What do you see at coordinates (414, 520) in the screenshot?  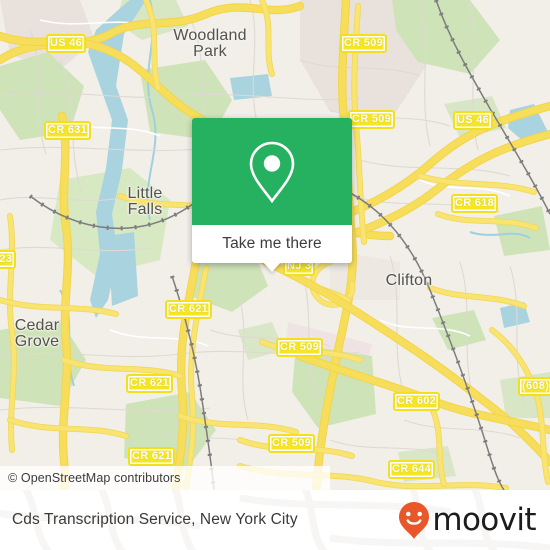 I see `moovit-pin-icon` at bounding box center [414, 520].